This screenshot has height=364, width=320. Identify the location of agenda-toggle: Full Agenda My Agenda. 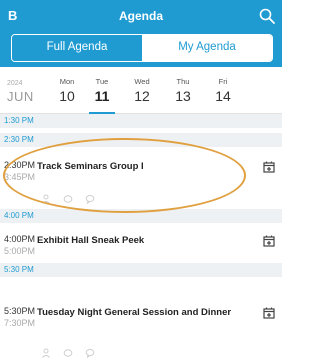
(142, 48).